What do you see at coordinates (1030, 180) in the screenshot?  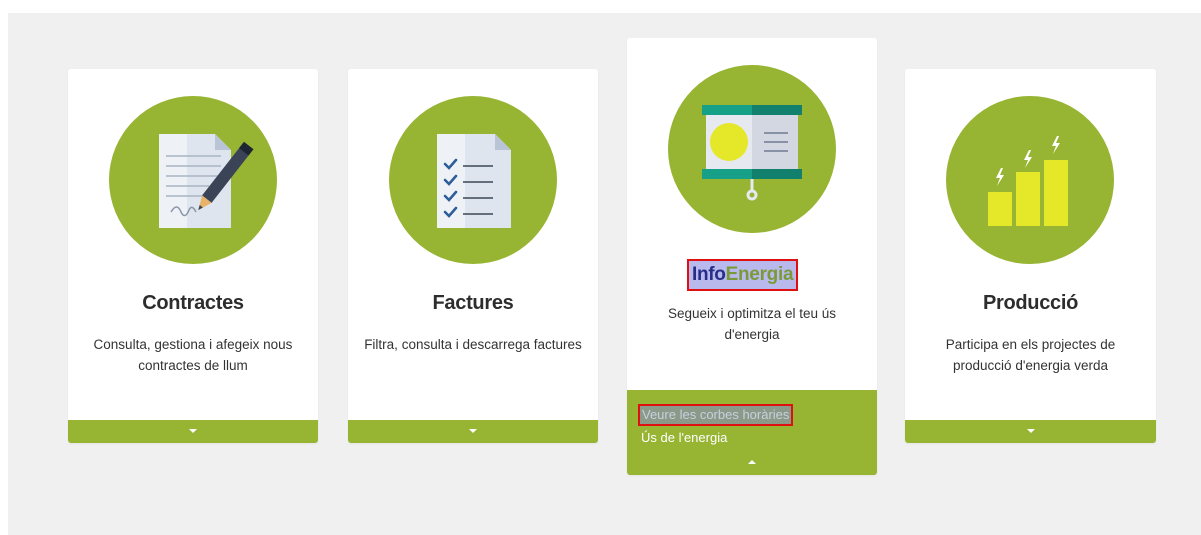 I see `bar-chart-lightning-icon` at bounding box center [1030, 180].